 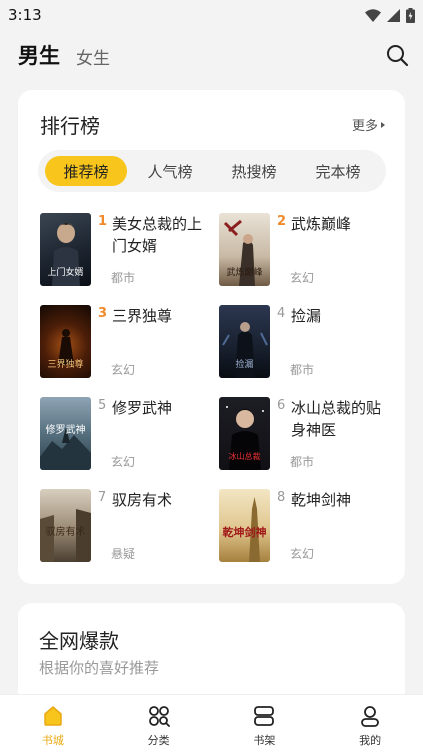 I want to click on book-item: 修罗武神 5 修罗武神 玄幻, so click(x=130, y=437).